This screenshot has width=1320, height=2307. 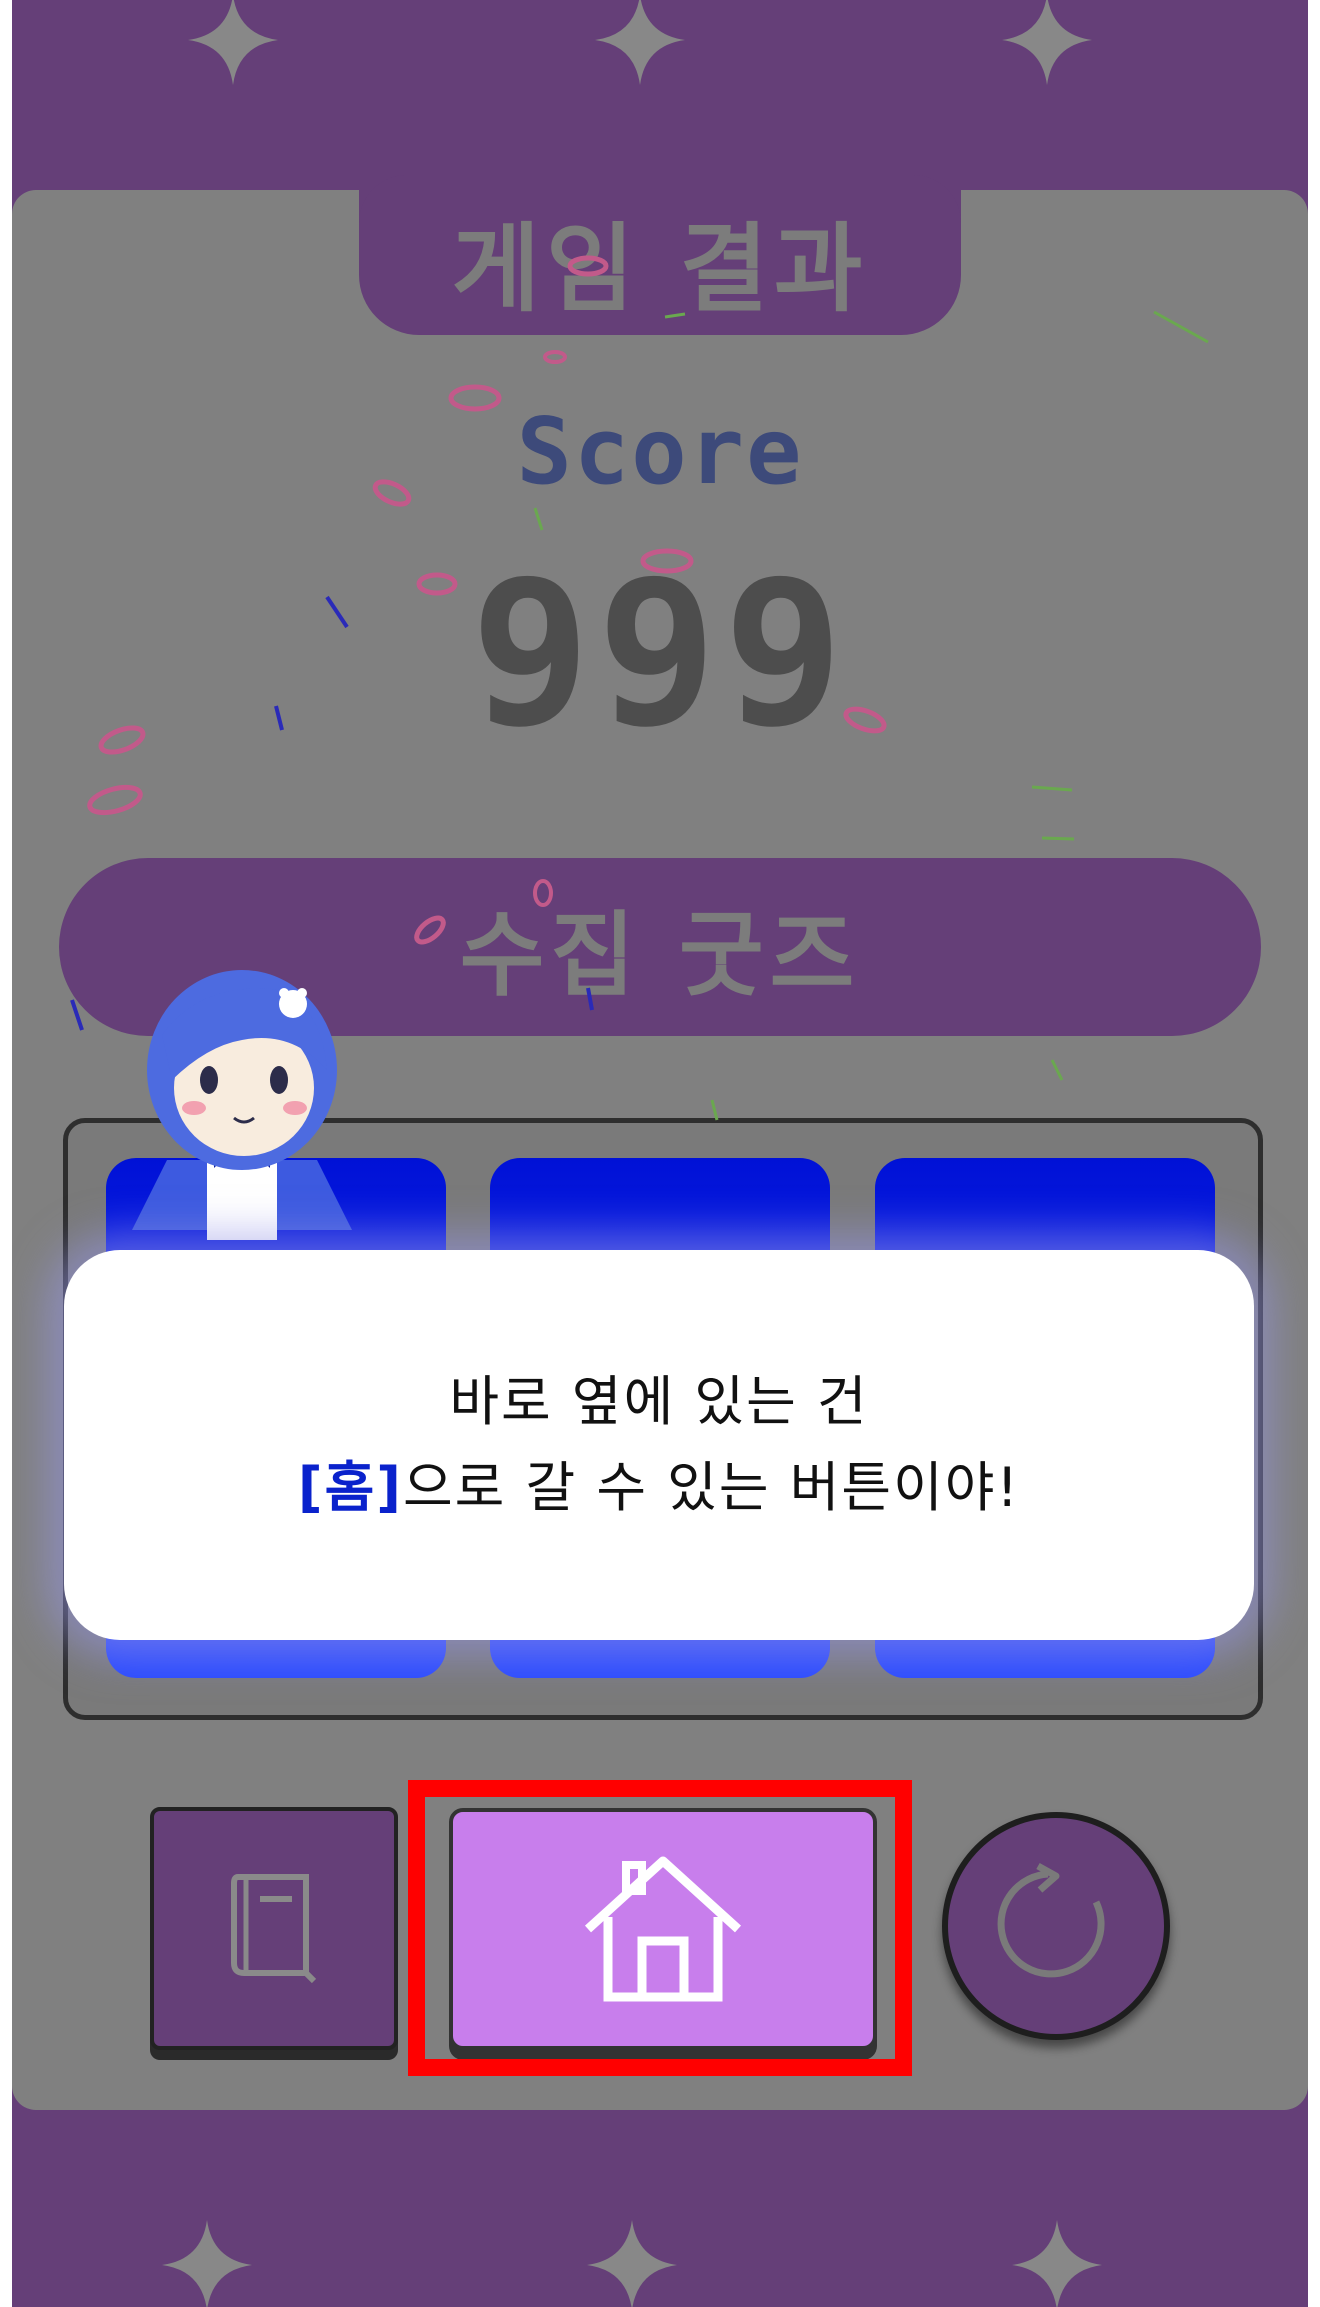 What do you see at coordinates (242, 1105) in the screenshot?
I see `guide-character` at bounding box center [242, 1105].